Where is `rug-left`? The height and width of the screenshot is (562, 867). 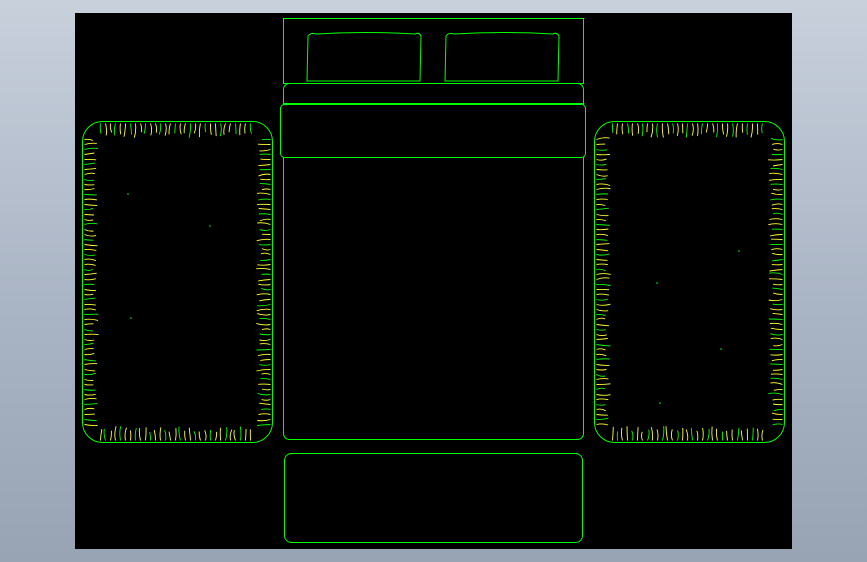
rug-left is located at coordinates (177, 282).